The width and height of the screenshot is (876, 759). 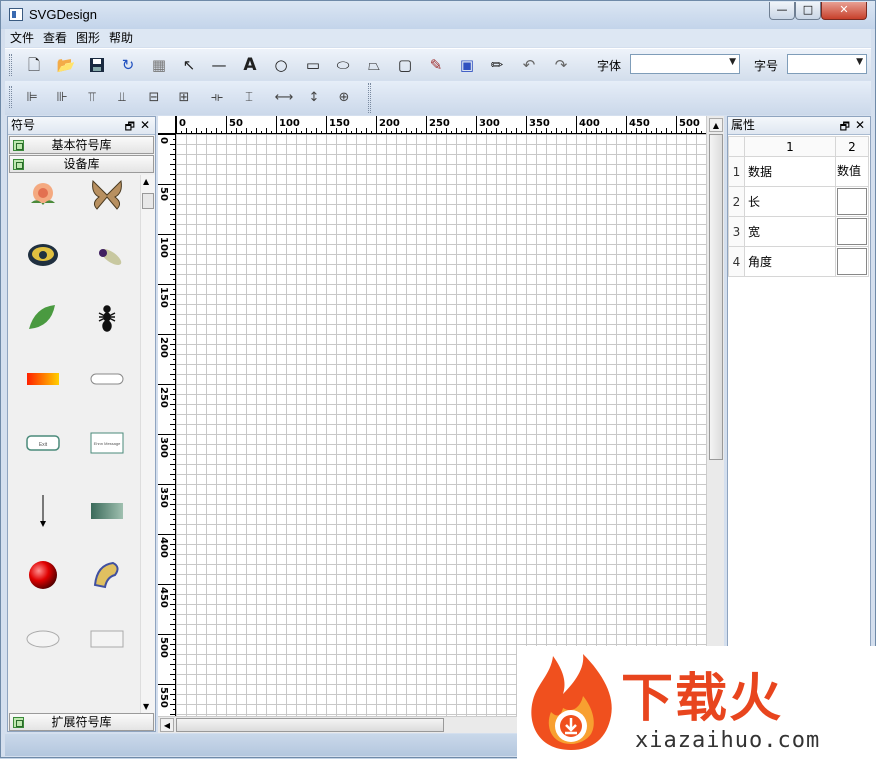 What do you see at coordinates (314, 98) in the screenshot?
I see `same-height-icon: ↕` at bounding box center [314, 98].